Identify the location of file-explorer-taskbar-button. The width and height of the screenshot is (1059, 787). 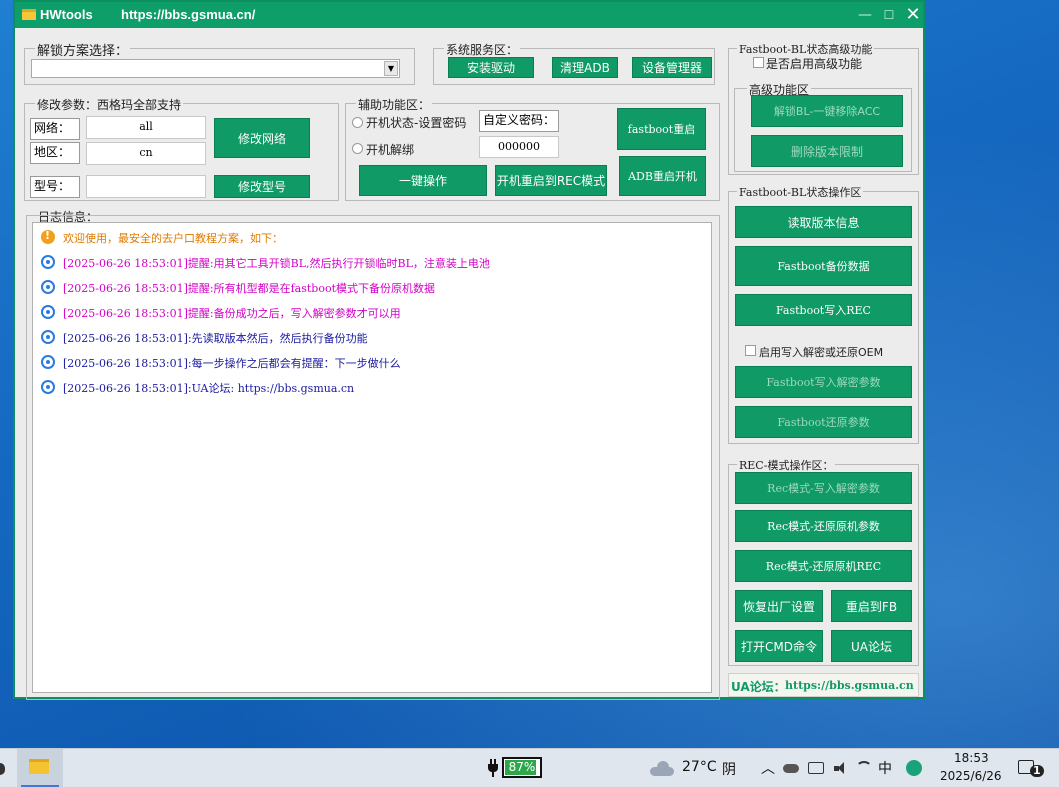
(40, 768).